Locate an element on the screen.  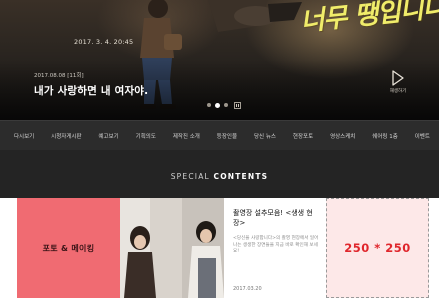
article-title: 촬영장 설추모음! <생생 현장> is located at coordinates (273, 218).